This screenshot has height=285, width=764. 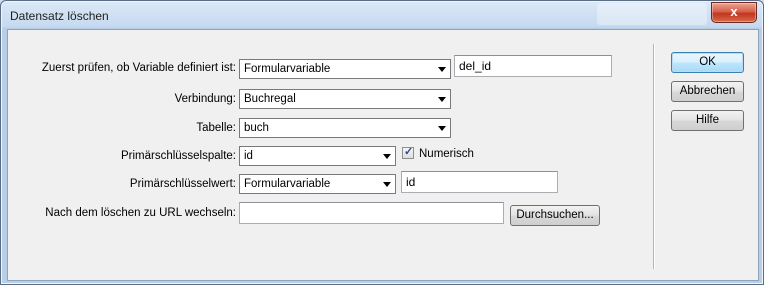 I want to click on primary-key-value-input: id, so click(x=479, y=182).